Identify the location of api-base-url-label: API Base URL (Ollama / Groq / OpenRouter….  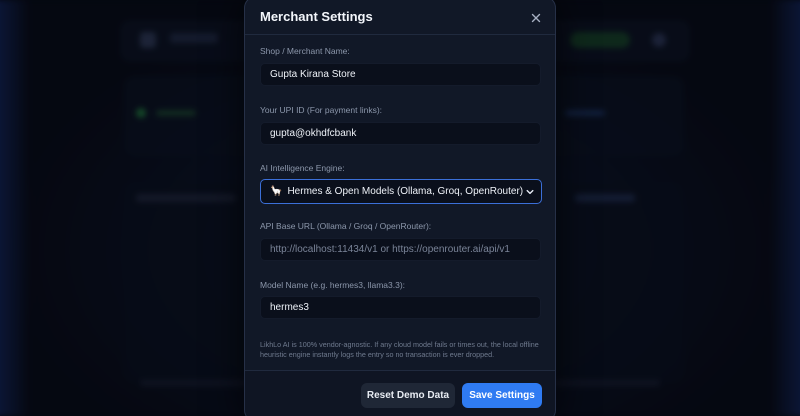
(346, 226).